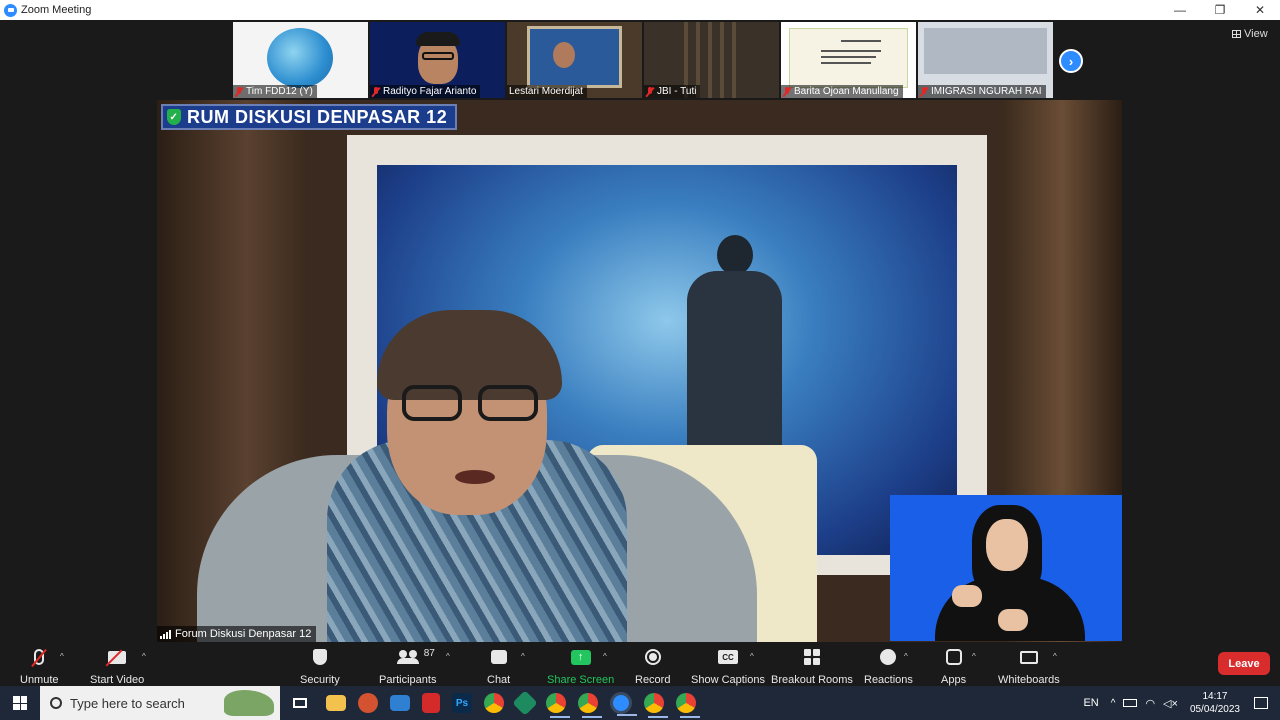 The image size is (1280, 720). Describe the element at coordinates (1215, 703) in the screenshot. I see `taskbar-clock: 14:17 05/04/2023` at that location.